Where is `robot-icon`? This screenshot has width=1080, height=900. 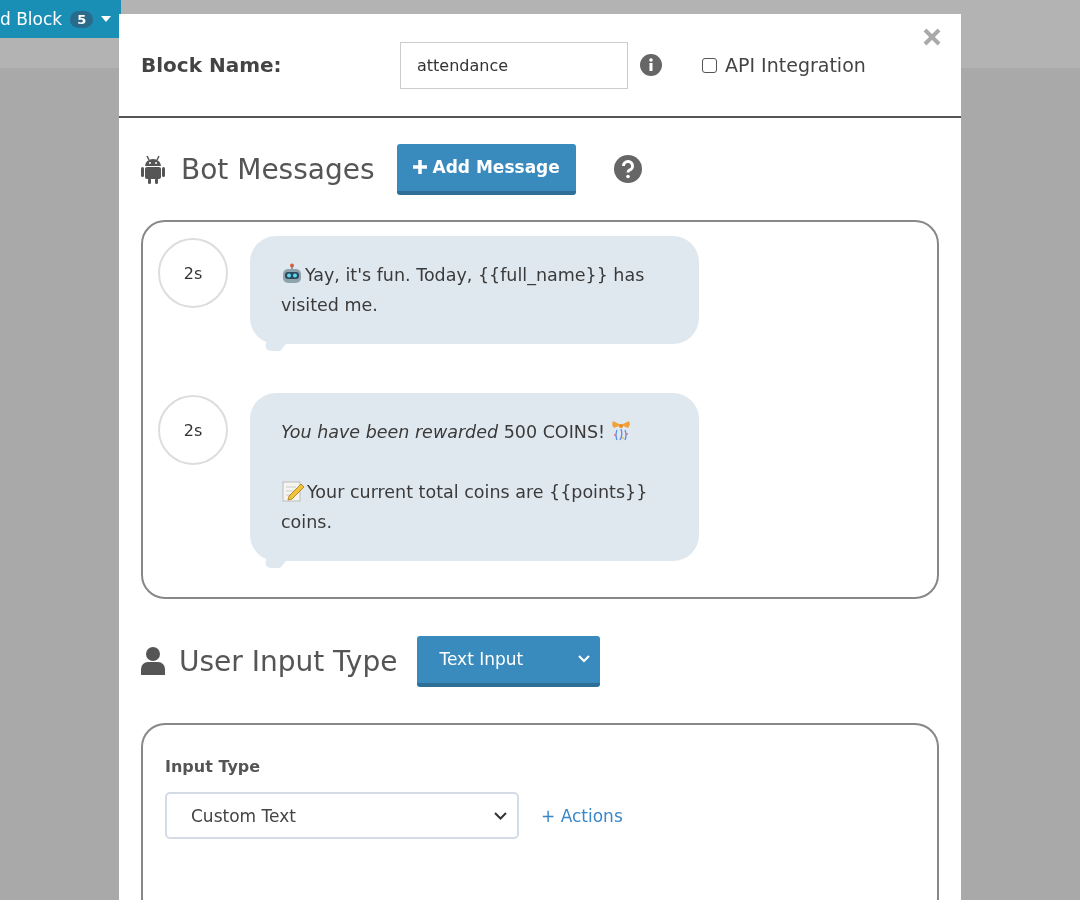 robot-icon is located at coordinates (292, 274).